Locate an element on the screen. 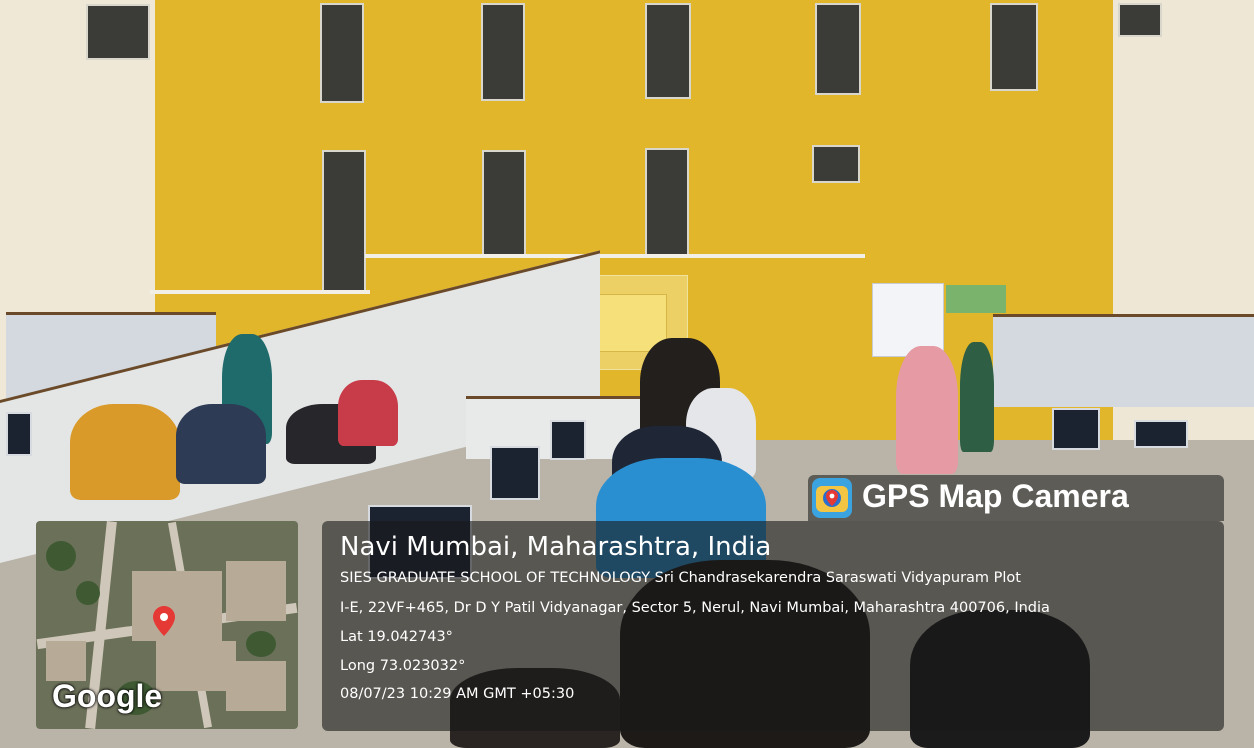 The image size is (1254, 748). google-logo: Google is located at coordinates (107, 696).